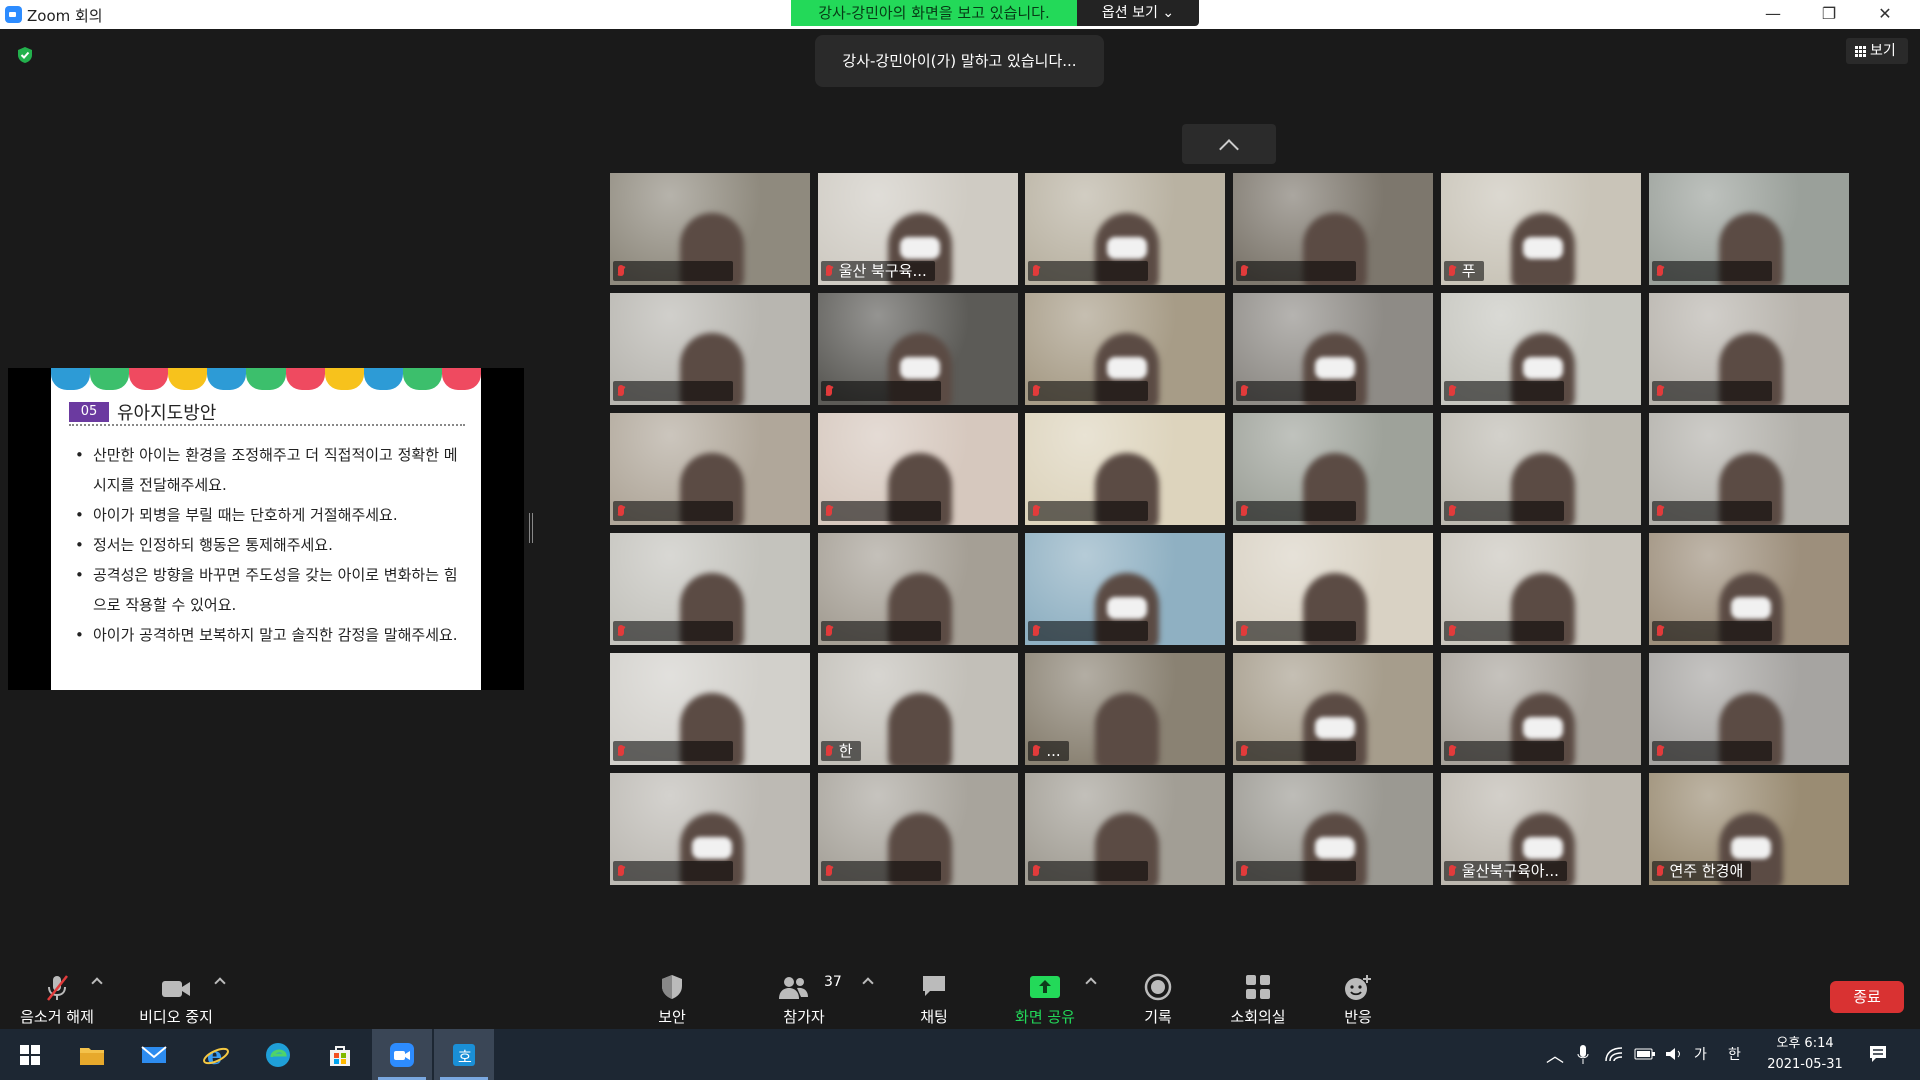 This screenshot has height=1080, width=1920. Describe the element at coordinates (92, 1054) in the screenshot. I see `taskbar-file-explorer` at that location.